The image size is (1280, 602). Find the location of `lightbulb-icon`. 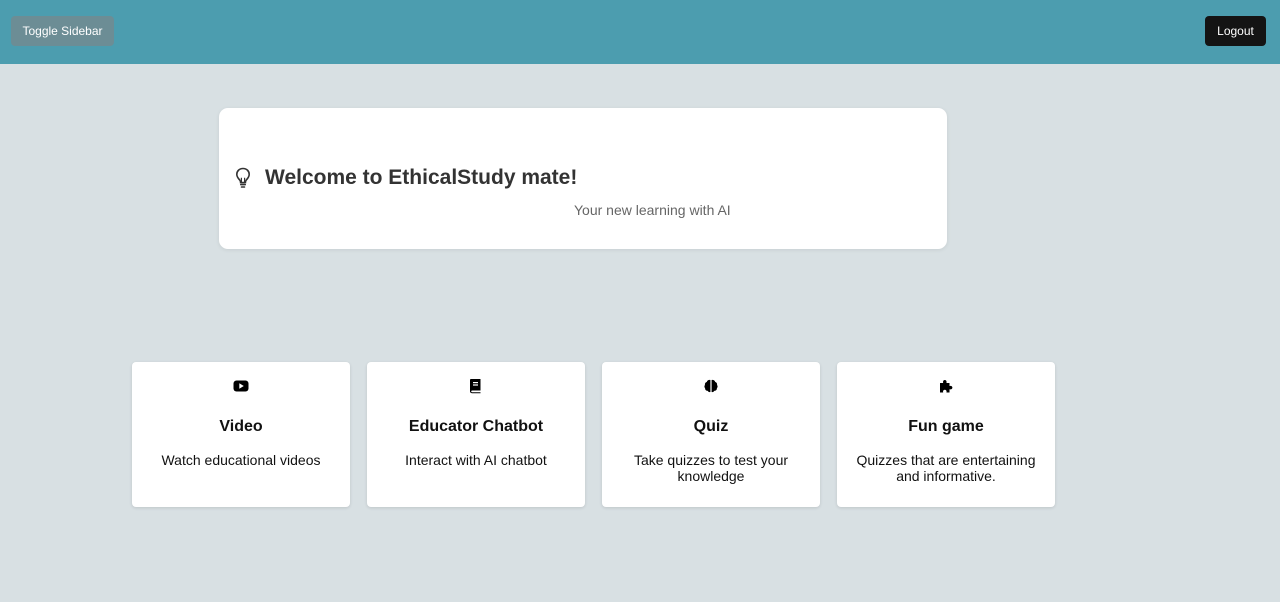

lightbulb-icon is located at coordinates (243, 177).